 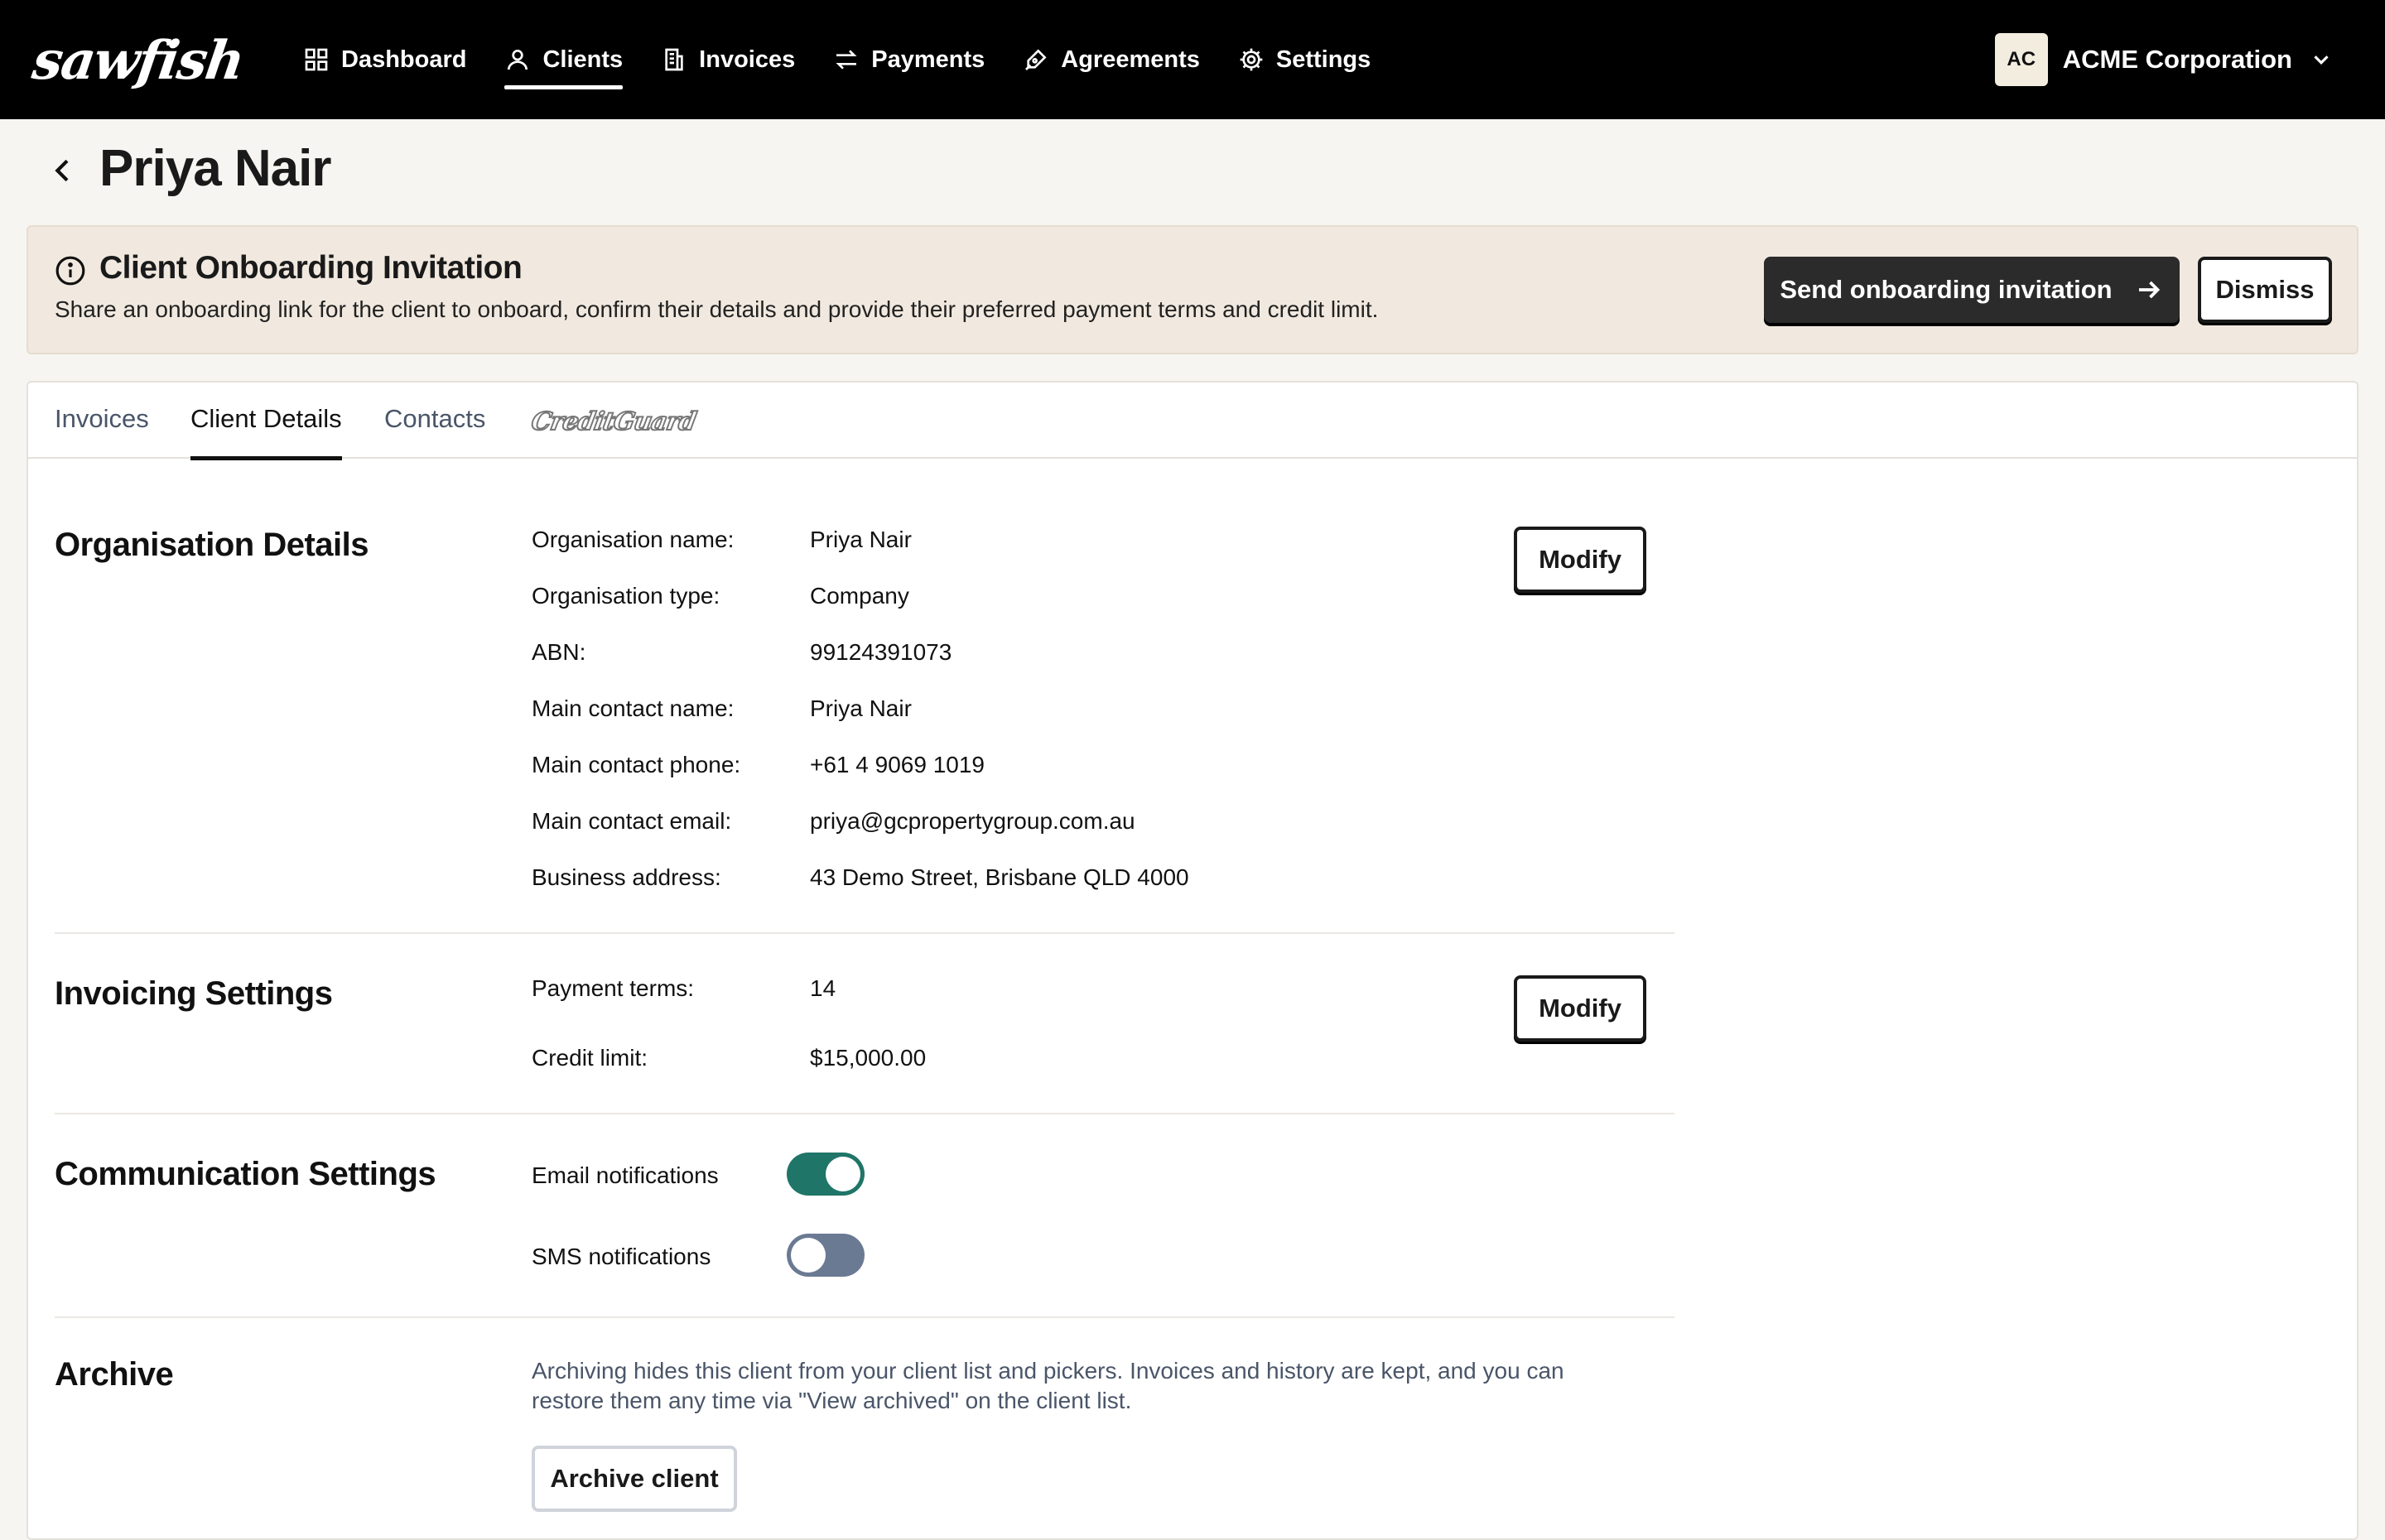 What do you see at coordinates (404, 60) in the screenshot?
I see `nav-label: Dashboard` at bounding box center [404, 60].